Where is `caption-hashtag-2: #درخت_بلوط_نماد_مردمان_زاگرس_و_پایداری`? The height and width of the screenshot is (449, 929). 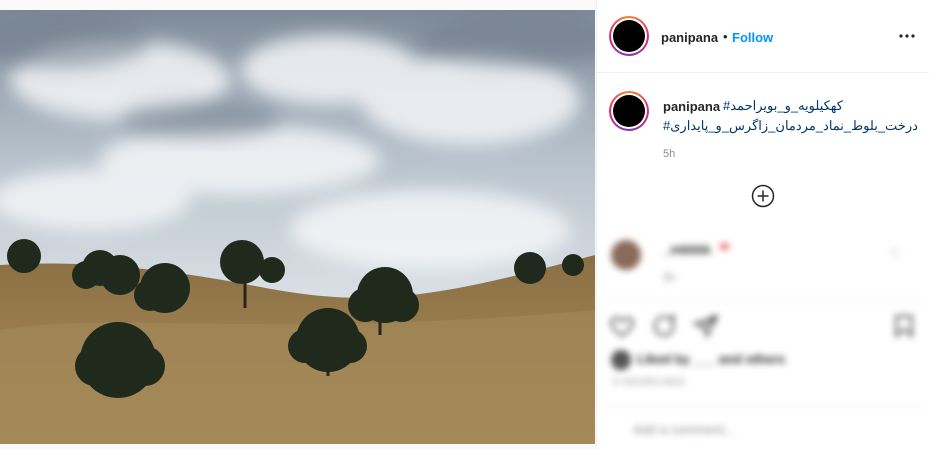 caption-hashtag-2: #درخت_بلوط_نماد_مردمان_زاگرس_و_پایداری is located at coordinates (790, 126).